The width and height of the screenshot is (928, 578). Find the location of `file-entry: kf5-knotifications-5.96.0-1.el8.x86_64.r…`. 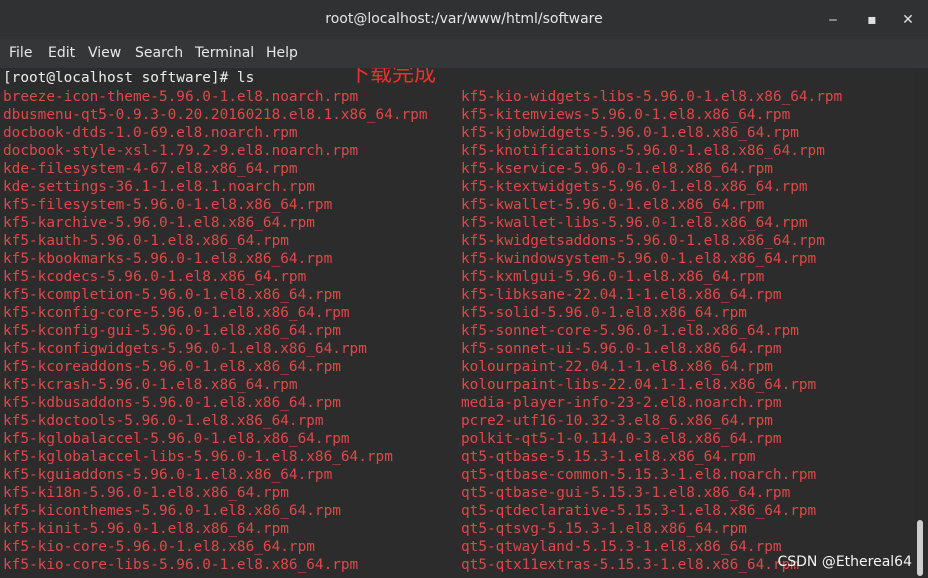

file-entry: kf5-knotifications-5.96.0-1.el8.x86_64.r… is located at coordinates (643, 151).